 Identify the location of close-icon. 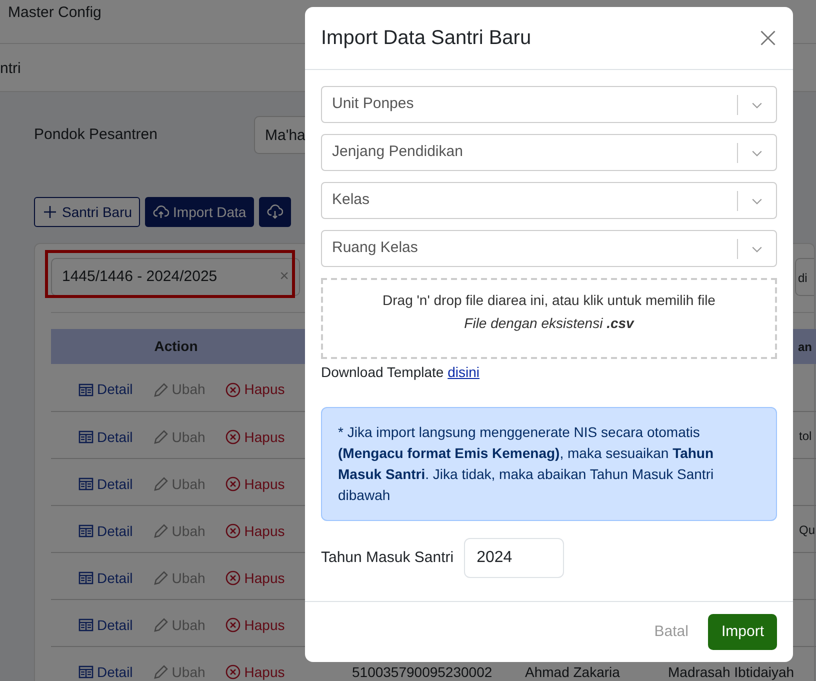
(768, 37).